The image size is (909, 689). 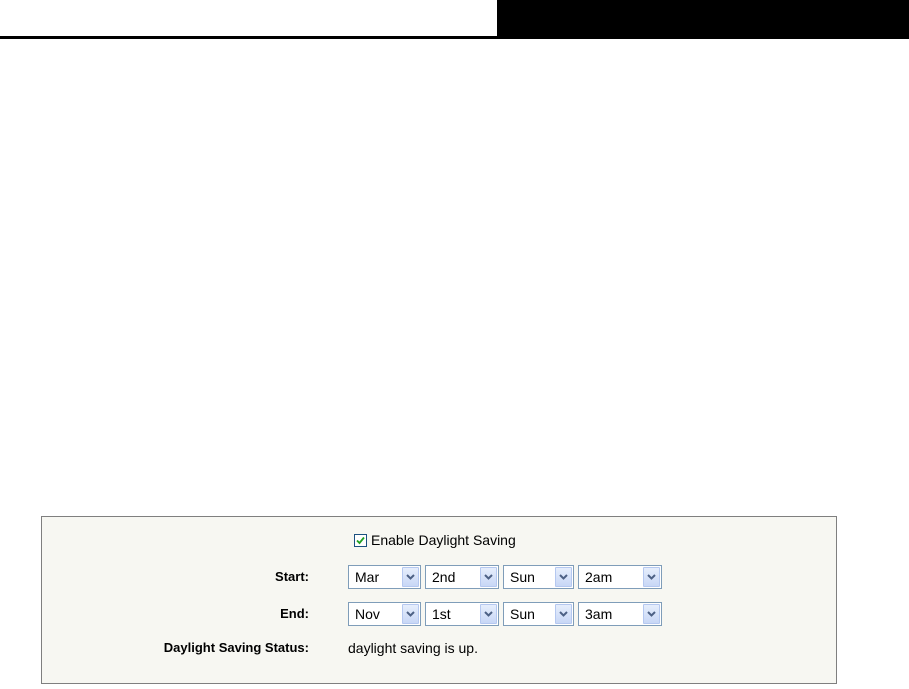 I want to click on end-day-value: Sun, so click(x=522, y=614).